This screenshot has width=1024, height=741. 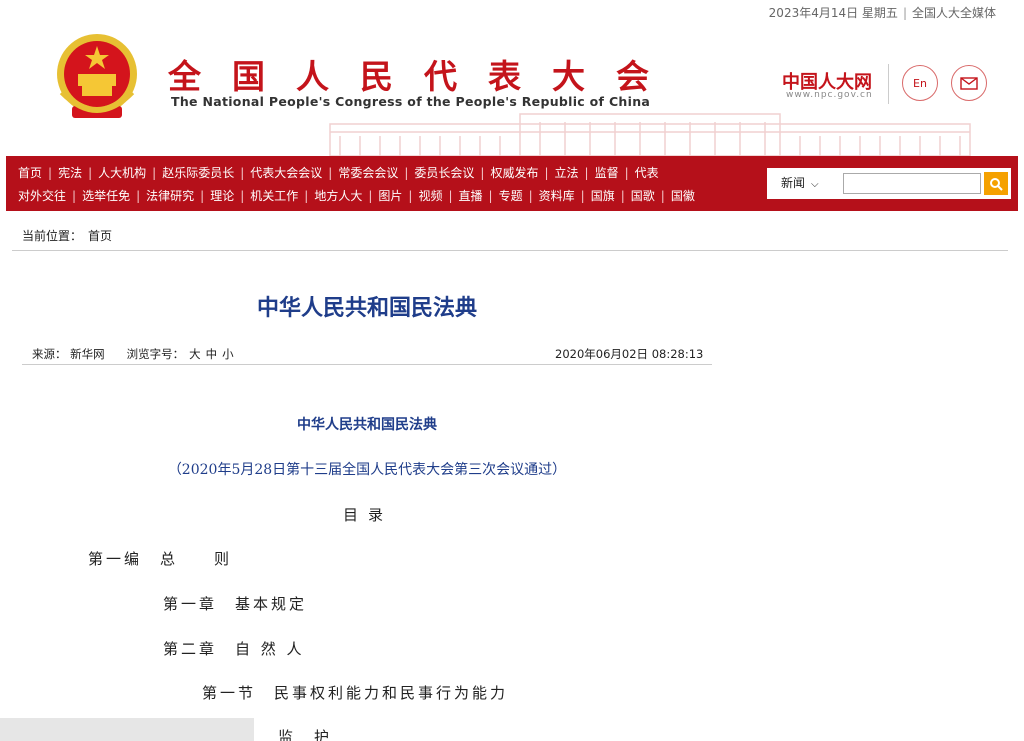 I want to click on article-meta: 来源： 新华网 浏览字号： 大中小, so click(x=133, y=354).